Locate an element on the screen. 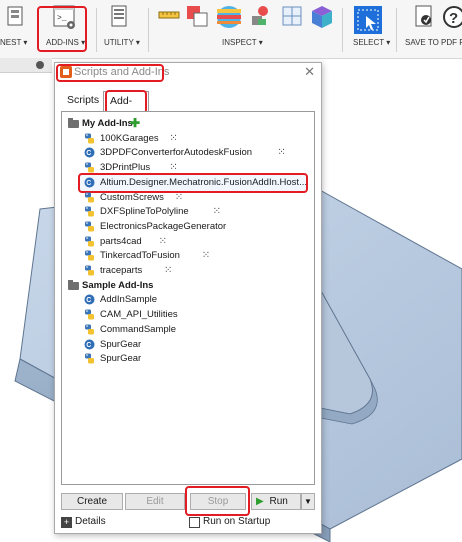 This screenshot has height=542, width=462. list-item-label: DXFSplineToPolyline is located at coordinates (144, 212).